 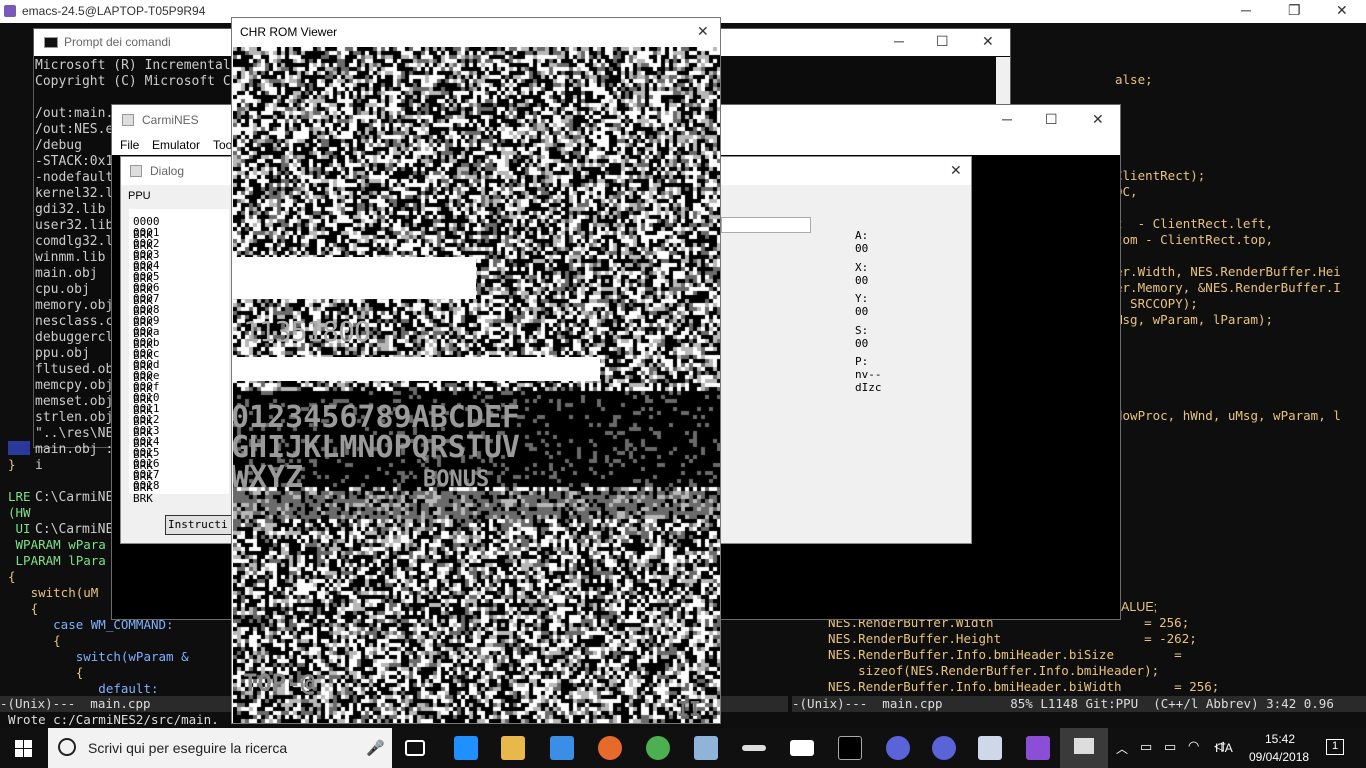 What do you see at coordinates (176, 145) in the screenshot?
I see `menu-emulator: Emulator` at bounding box center [176, 145].